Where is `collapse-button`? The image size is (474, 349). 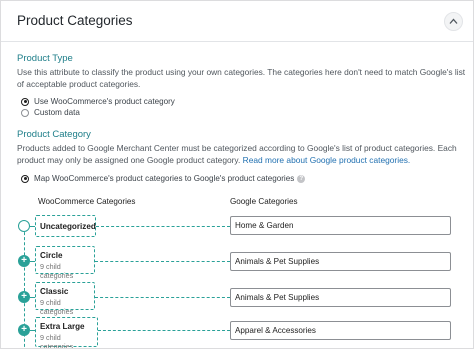 collapse-button is located at coordinates (453, 21).